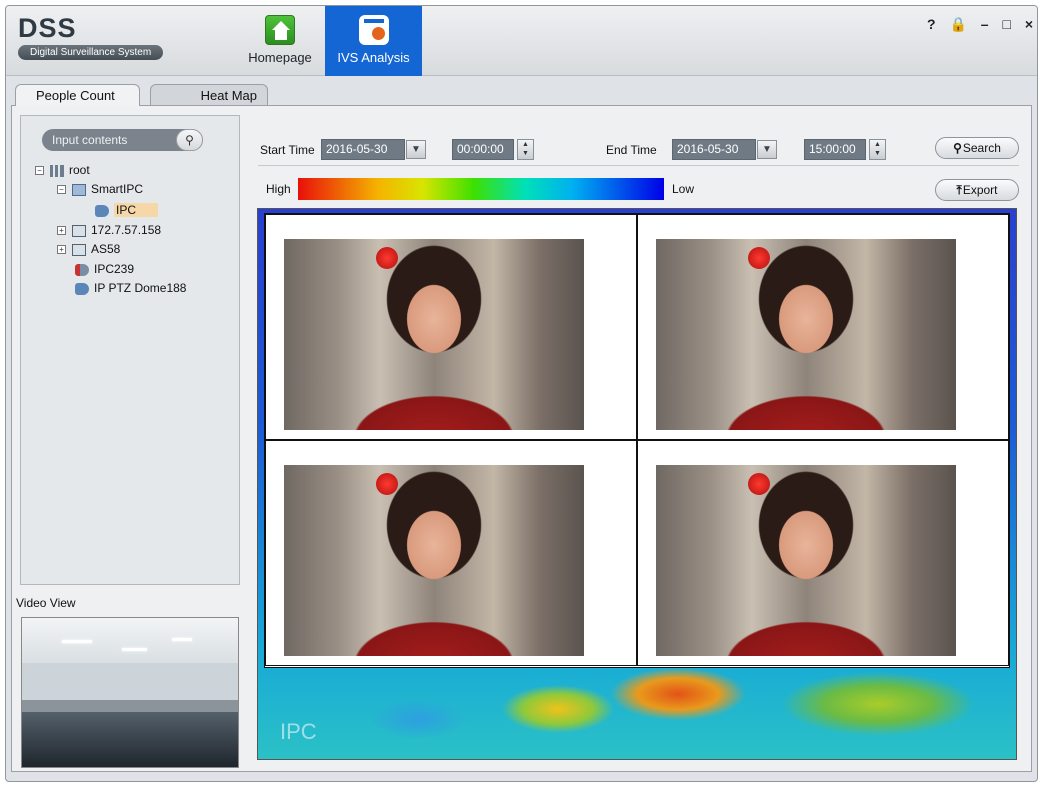  I want to click on tab-heat-map: Heat Map, so click(209, 95).